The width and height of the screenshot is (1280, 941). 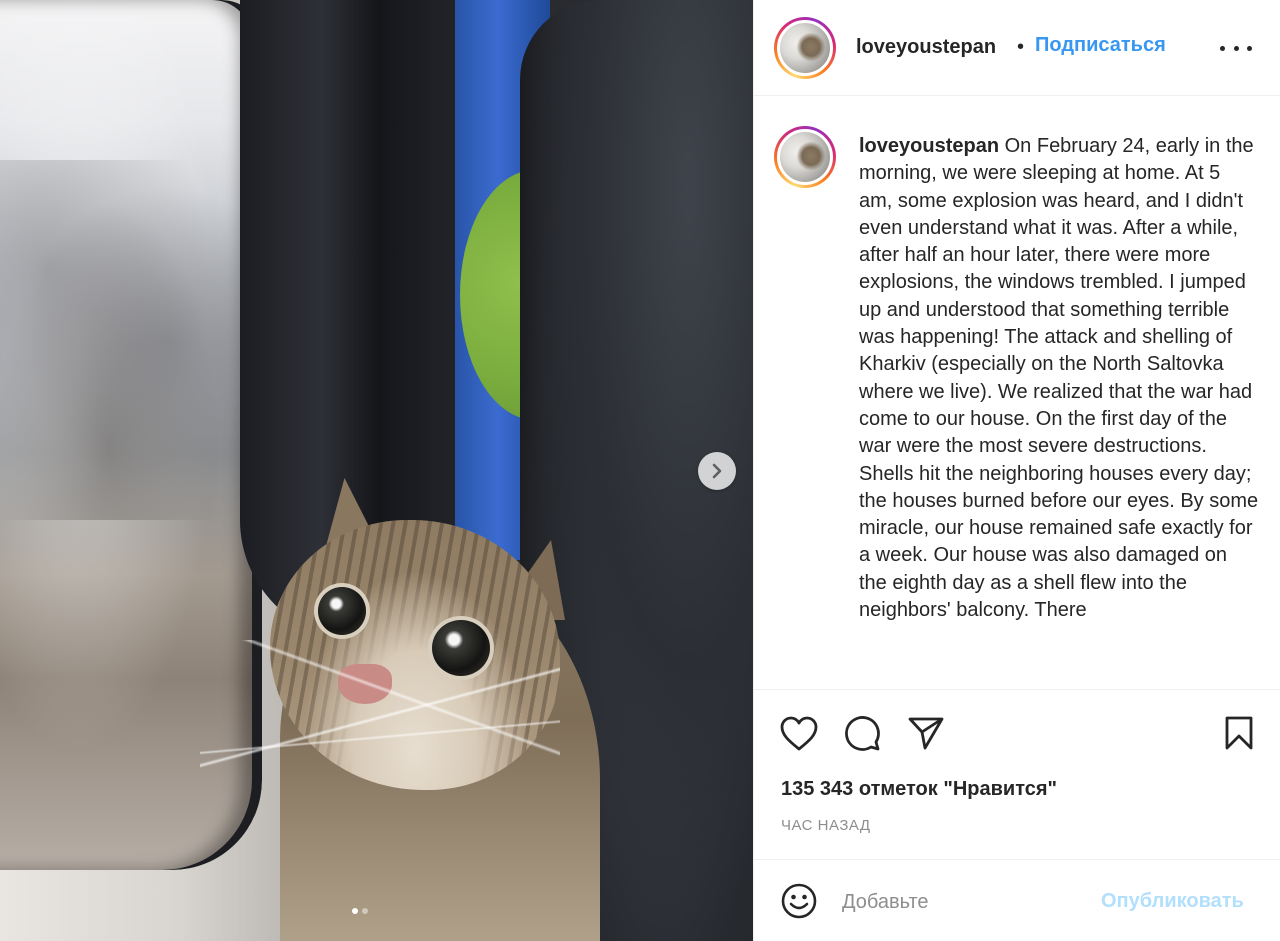 I want to click on comment-icon, so click(x=862, y=733).